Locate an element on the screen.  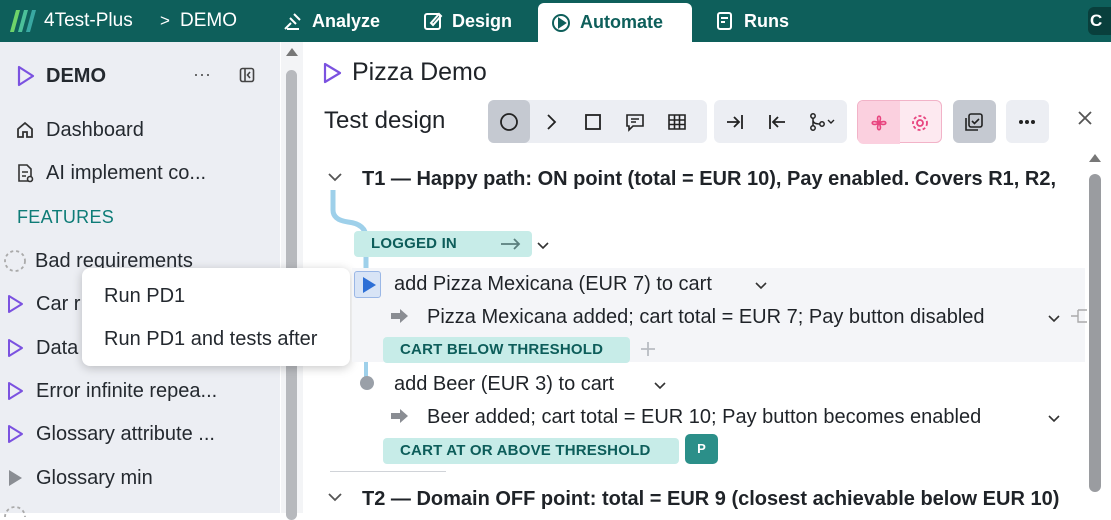
analyze-icon is located at coordinates (293, 21).